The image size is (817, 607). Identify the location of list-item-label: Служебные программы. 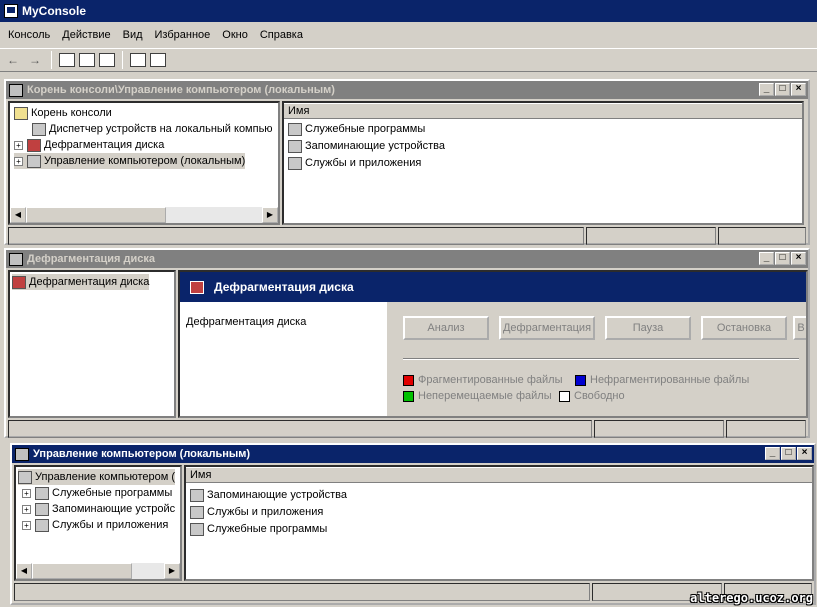
(267, 529).